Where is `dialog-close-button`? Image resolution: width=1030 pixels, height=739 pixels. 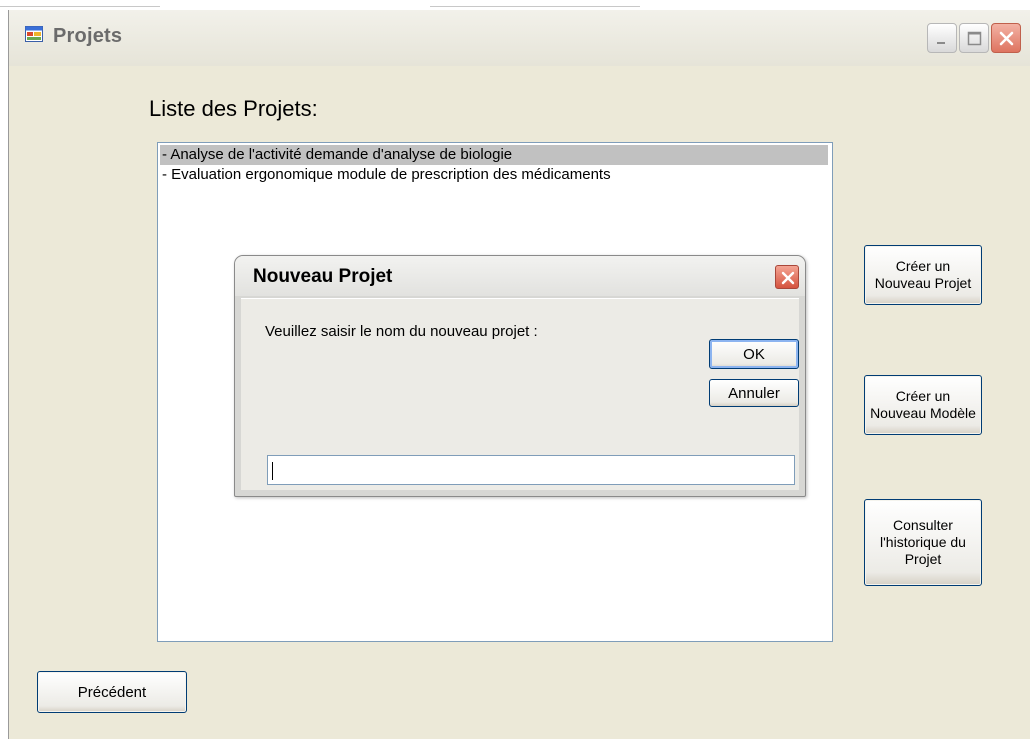
dialog-close-button is located at coordinates (787, 277).